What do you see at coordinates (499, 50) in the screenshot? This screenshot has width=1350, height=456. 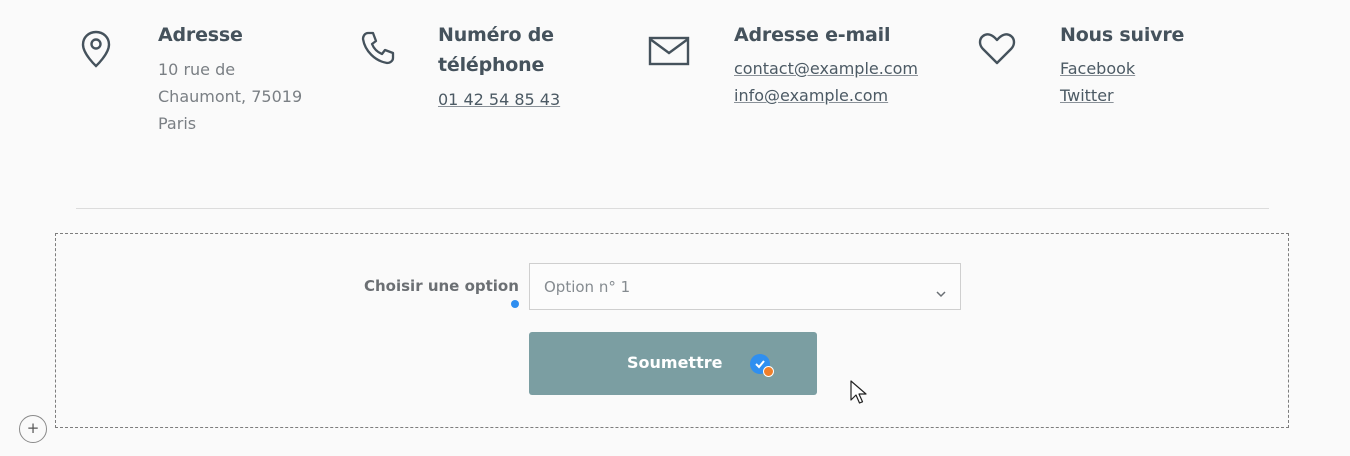 I see `phone-title: Numéro de téléphone` at bounding box center [499, 50].